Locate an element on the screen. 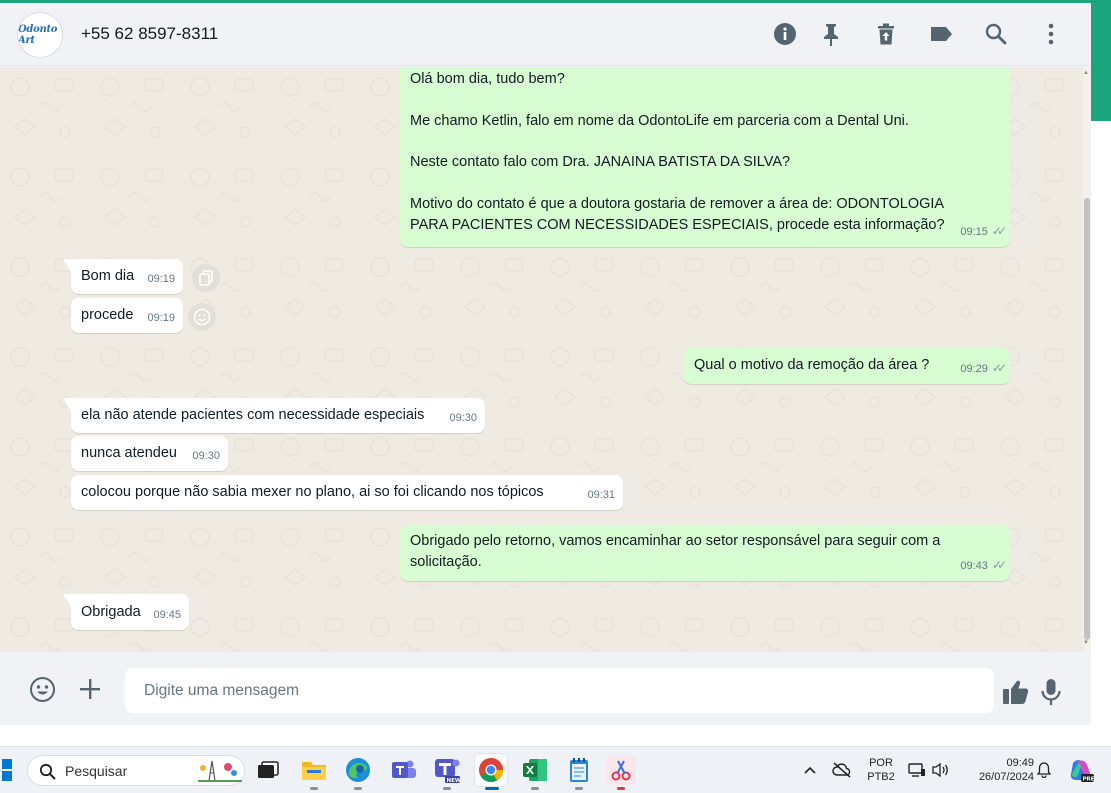  taskbar-search-label: Pesquisar is located at coordinates (96, 771).